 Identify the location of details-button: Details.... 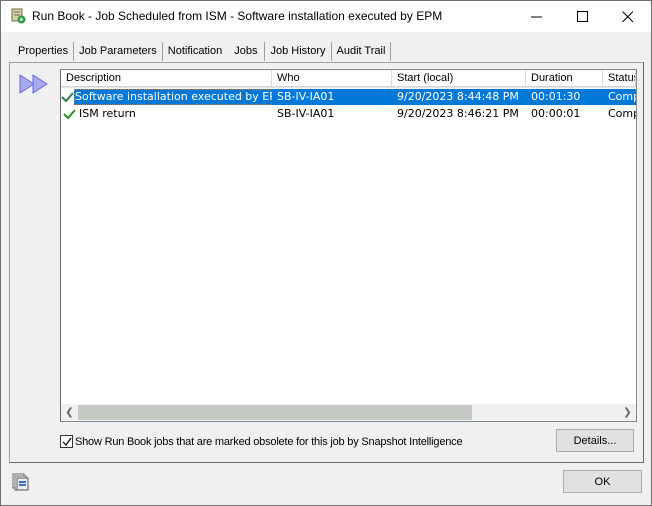
(595, 440).